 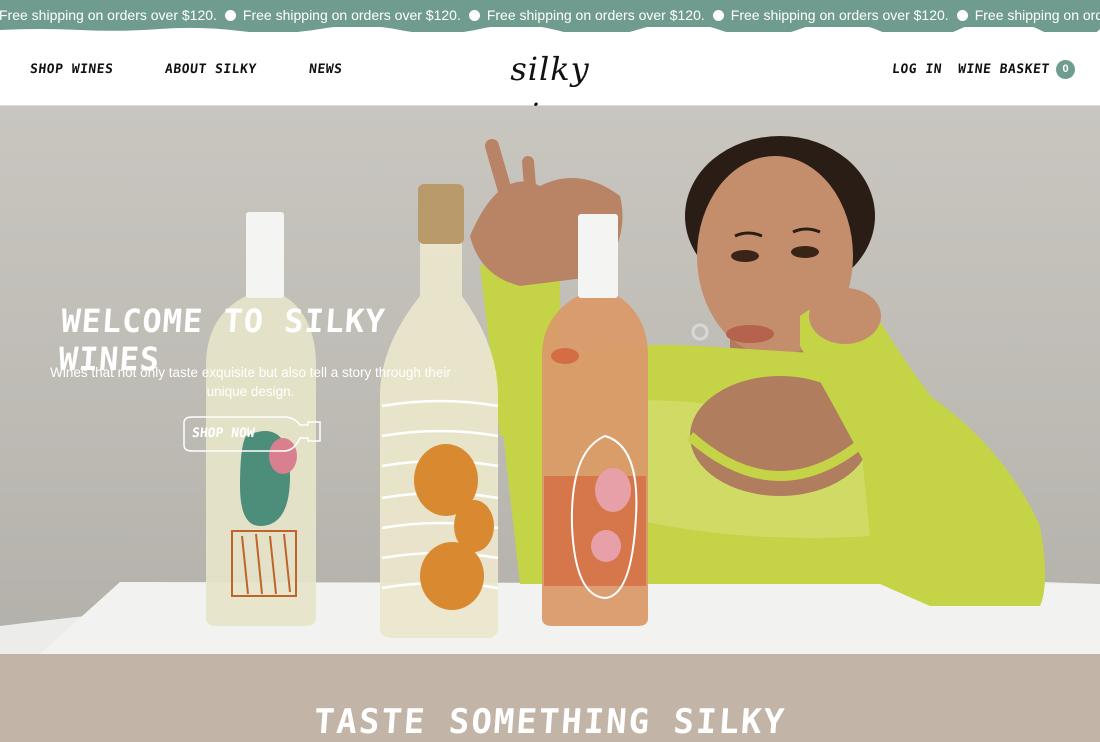 I want to click on wine-basket-label: WINE BASKET, so click(x=1004, y=69).